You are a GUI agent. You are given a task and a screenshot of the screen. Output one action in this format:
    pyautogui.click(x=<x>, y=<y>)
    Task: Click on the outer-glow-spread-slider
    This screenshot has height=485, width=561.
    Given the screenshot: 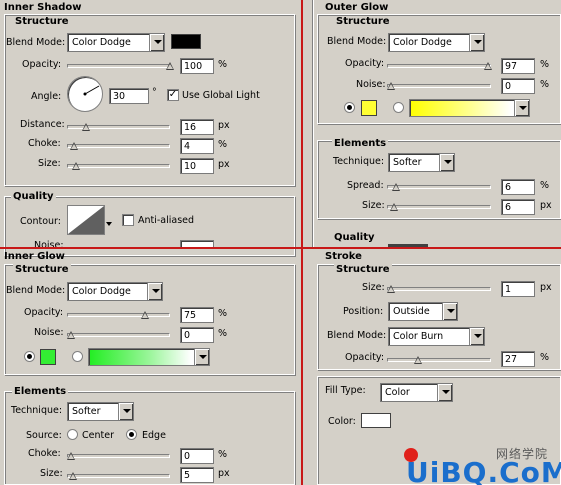 What is the action you would take?
    pyautogui.click(x=439, y=187)
    